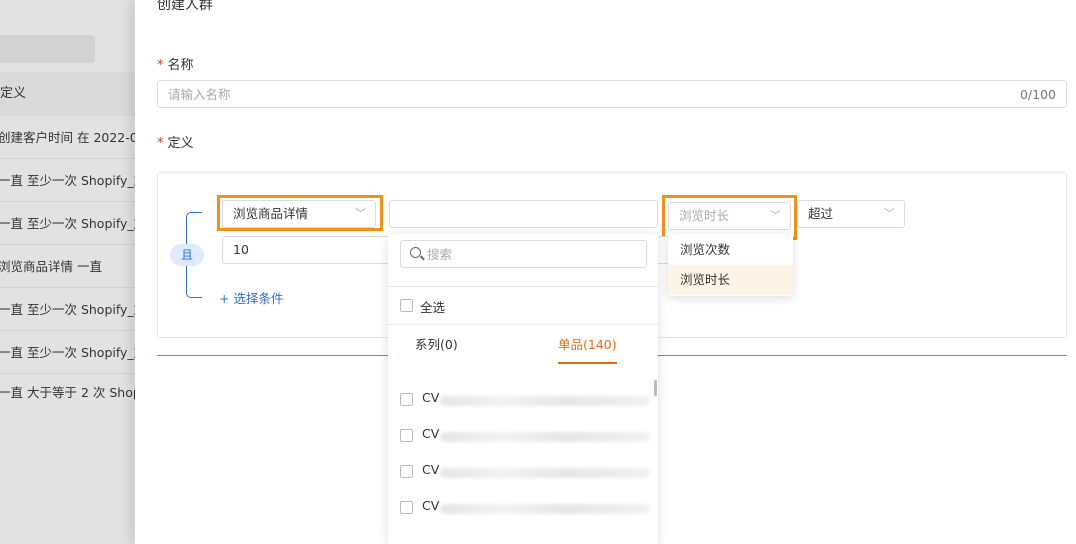 This screenshot has width=1076, height=544. What do you see at coordinates (523, 389) in the screenshot?
I see `product-dropdown: 全选 系列(0) 单品(140) CV CV CV CV` at bounding box center [523, 389].